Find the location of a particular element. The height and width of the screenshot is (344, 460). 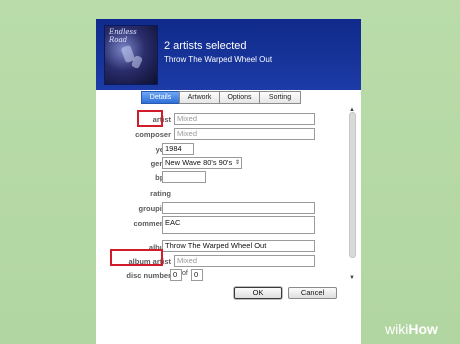

album-artist-highlight-box is located at coordinates (136, 257).